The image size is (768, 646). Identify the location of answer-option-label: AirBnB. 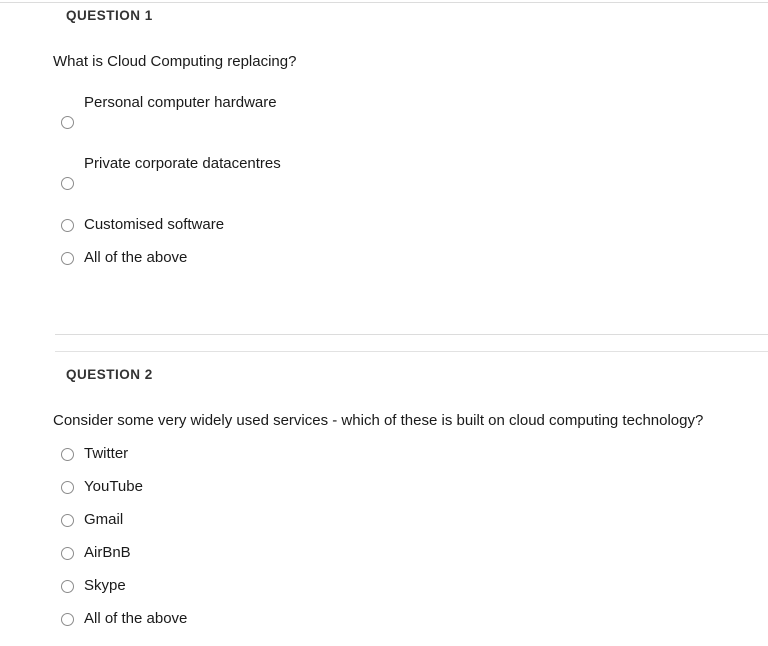
(107, 552).